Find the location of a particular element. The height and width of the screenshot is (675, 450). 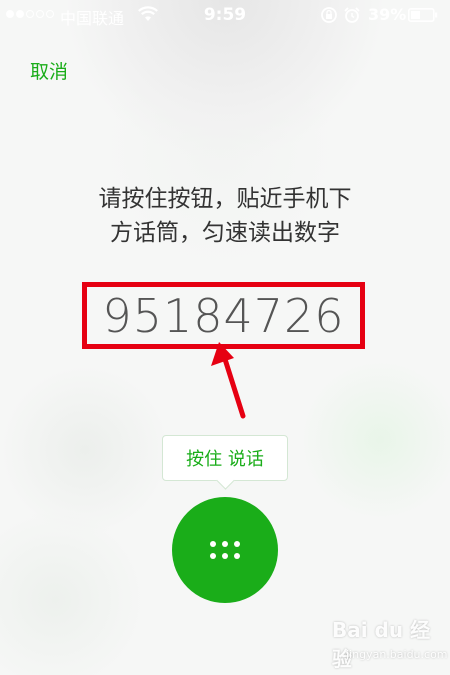

hold-to-talk-button is located at coordinates (225, 550).